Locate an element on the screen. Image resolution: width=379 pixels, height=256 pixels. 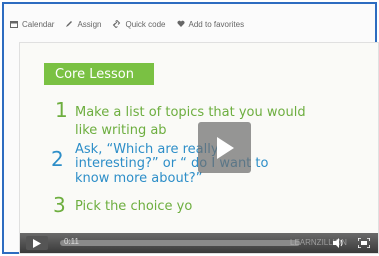
assign-action: Assign is located at coordinates (83, 24).